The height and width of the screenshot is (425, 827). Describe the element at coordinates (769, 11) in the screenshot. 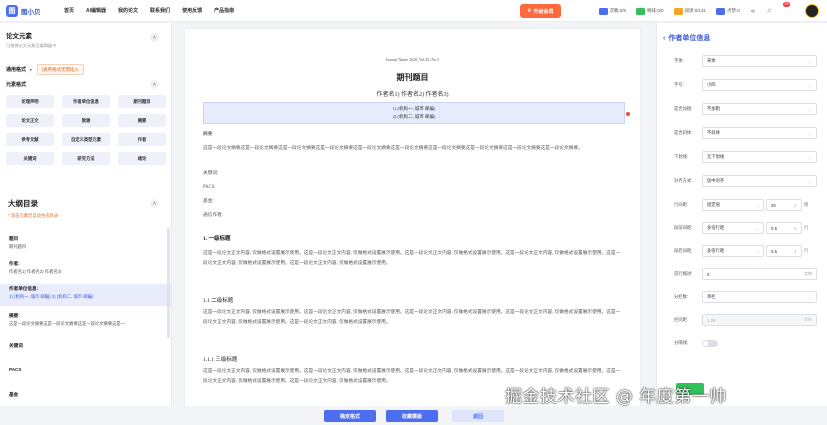

I see `bell-icon: ♫` at that location.